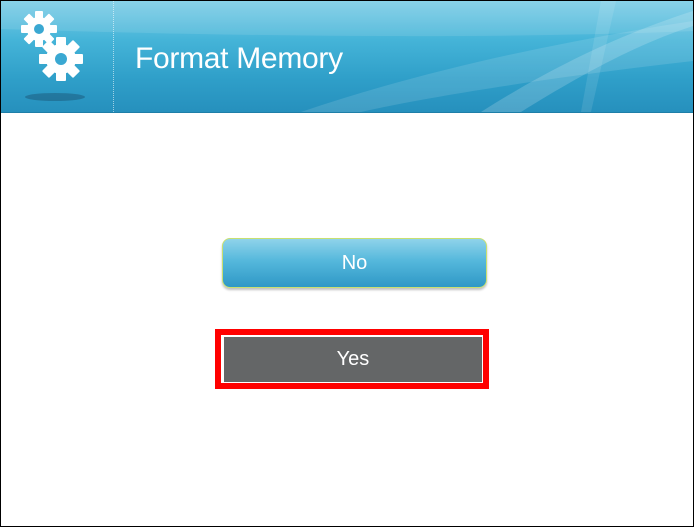 The height and width of the screenshot is (527, 694). What do you see at coordinates (239, 58) in the screenshot?
I see `page-title: Format Memory` at bounding box center [239, 58].